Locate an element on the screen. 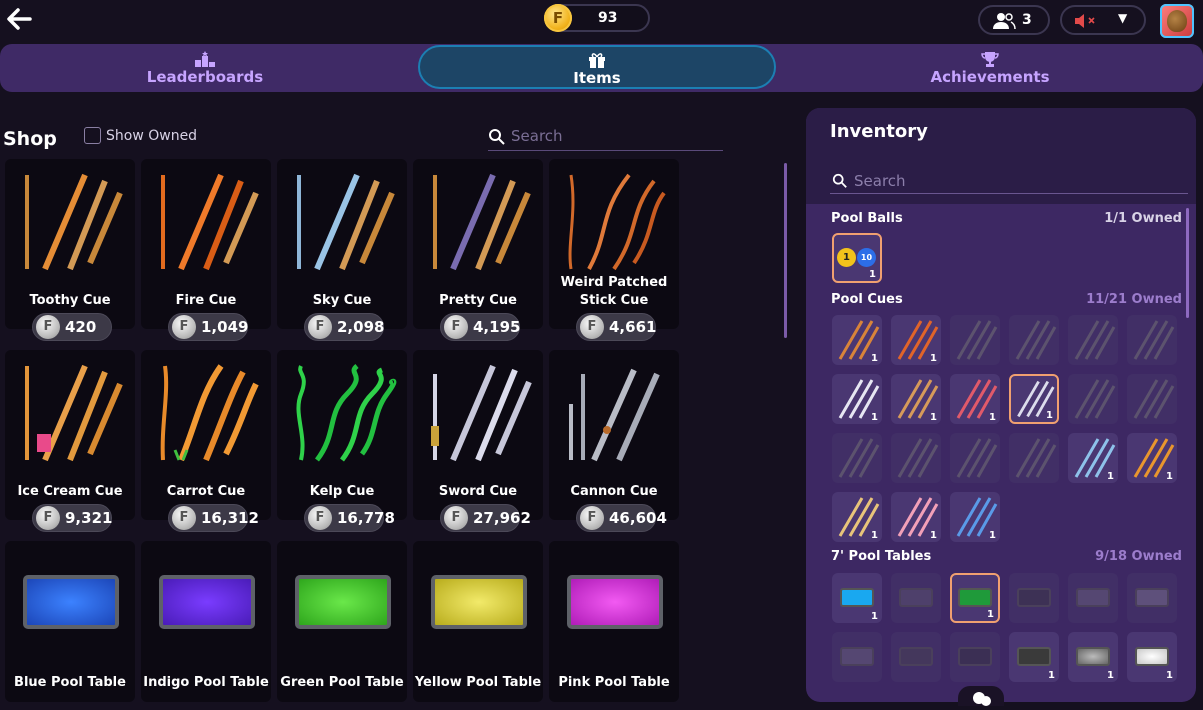 This screenshot has width=1203, height=710. price-tag: F 16,778 is located at coordinates (349, 518).